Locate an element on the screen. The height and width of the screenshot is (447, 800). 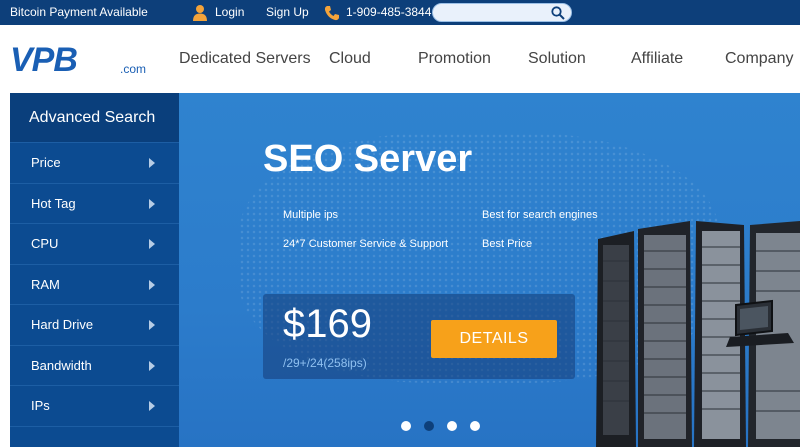
filter-label: Price is located at coordinates (46, 162).